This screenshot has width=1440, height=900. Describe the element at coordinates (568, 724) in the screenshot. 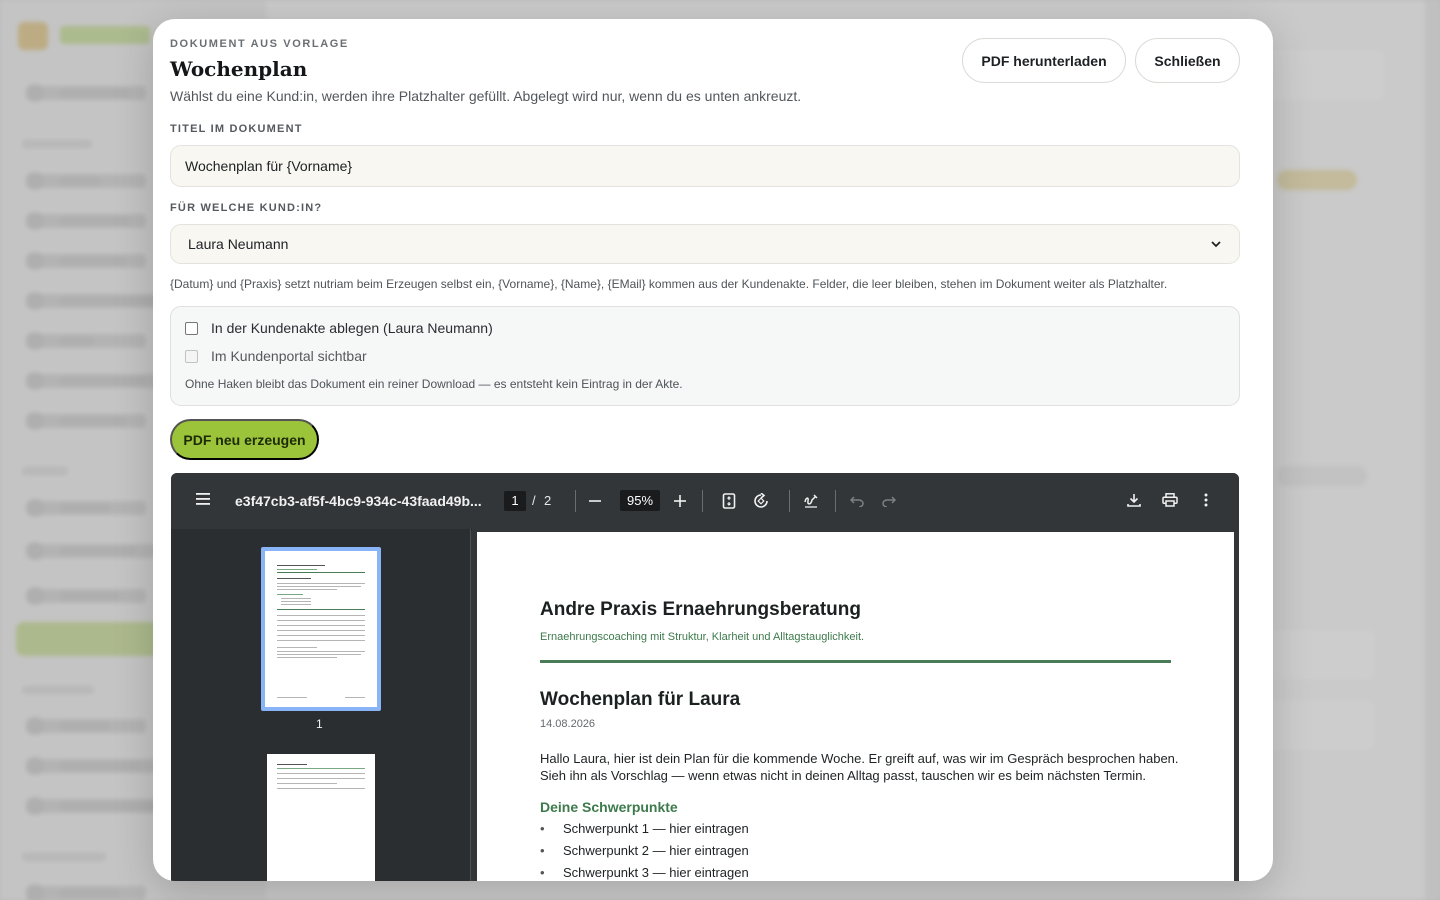

I see `document-date: 14.08.2026` at that location.